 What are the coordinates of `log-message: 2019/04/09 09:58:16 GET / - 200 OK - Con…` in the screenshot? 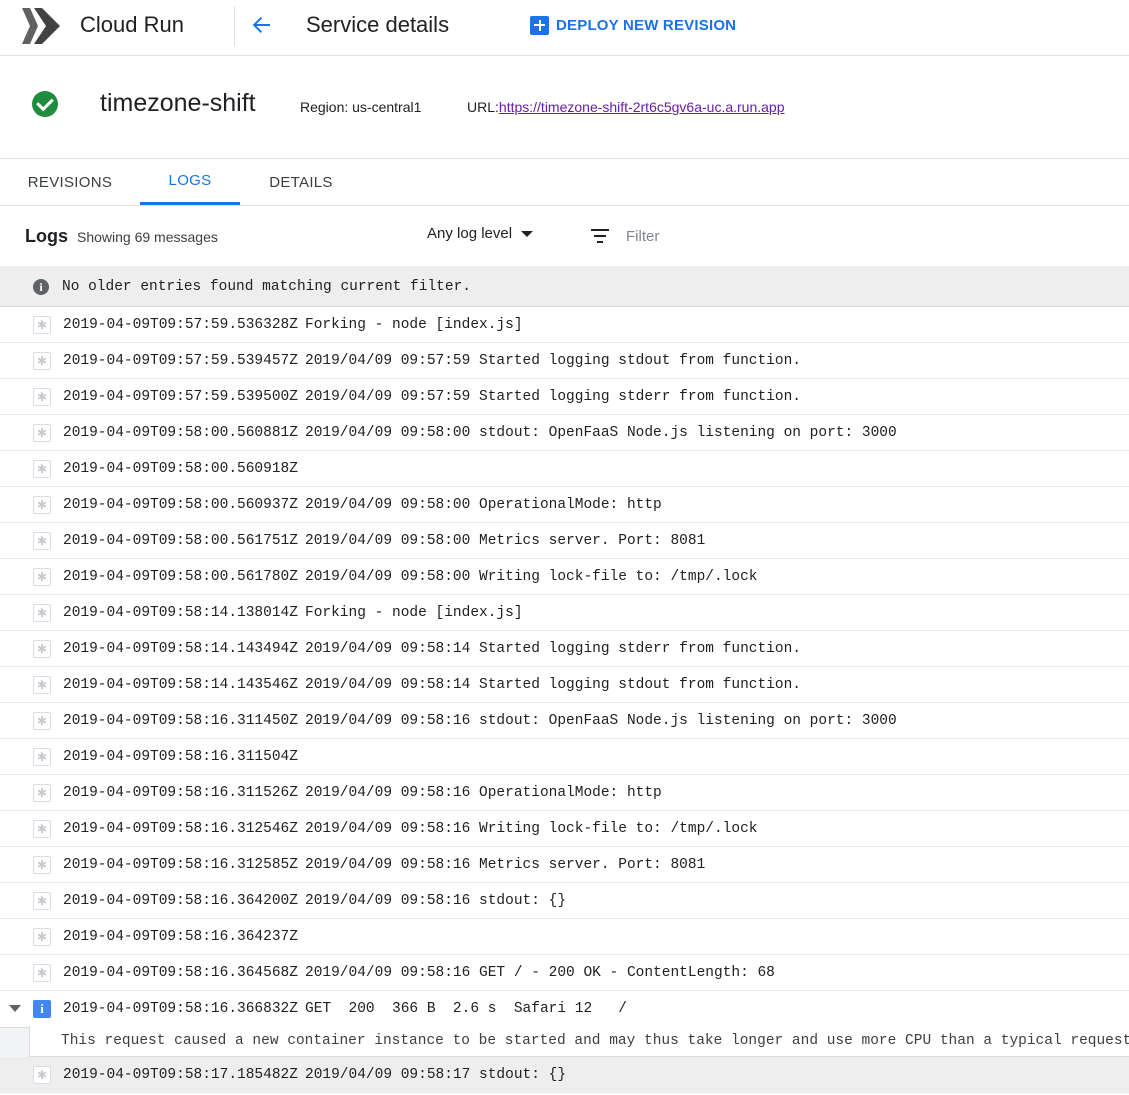 It's located at (540, 973).